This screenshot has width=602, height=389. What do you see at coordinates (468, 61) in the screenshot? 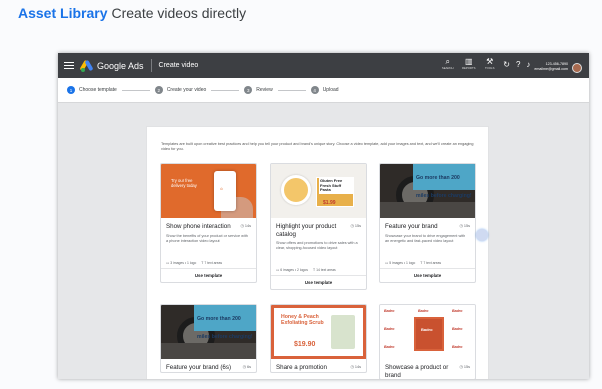
I see `reports-icon: ▥` at bounding box center [468, 61].